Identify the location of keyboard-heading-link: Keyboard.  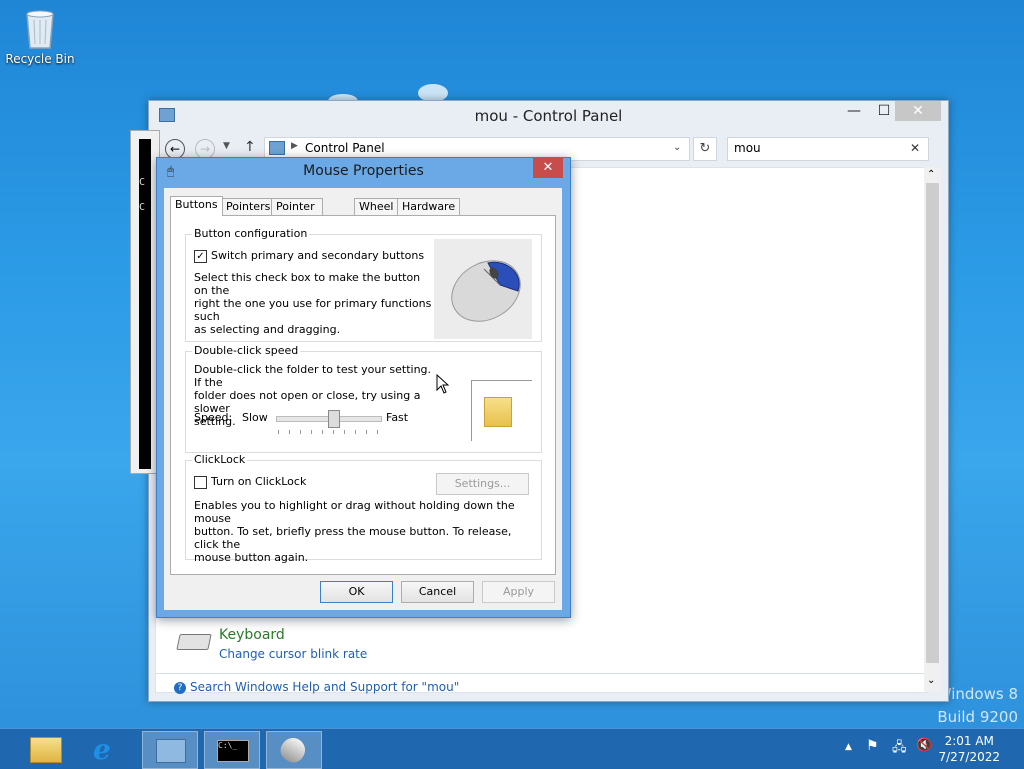
(252, 635).